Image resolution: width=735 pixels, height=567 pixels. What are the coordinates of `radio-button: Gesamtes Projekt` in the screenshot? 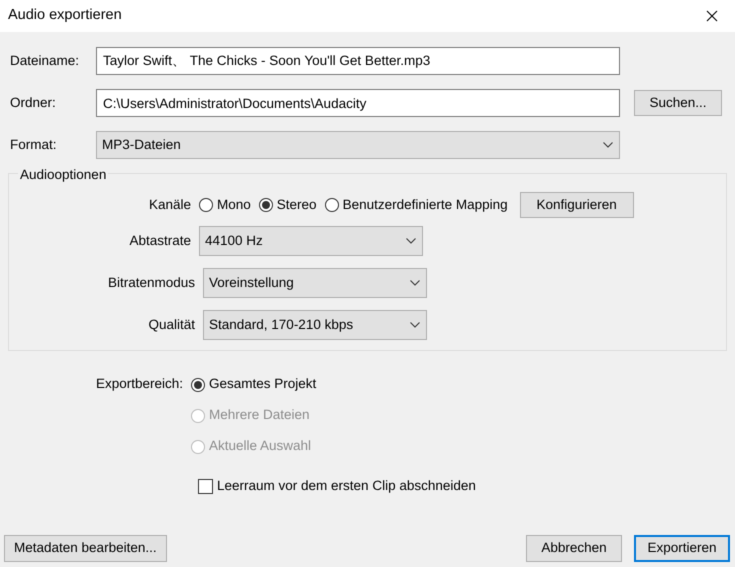 It's located at (253, 384).